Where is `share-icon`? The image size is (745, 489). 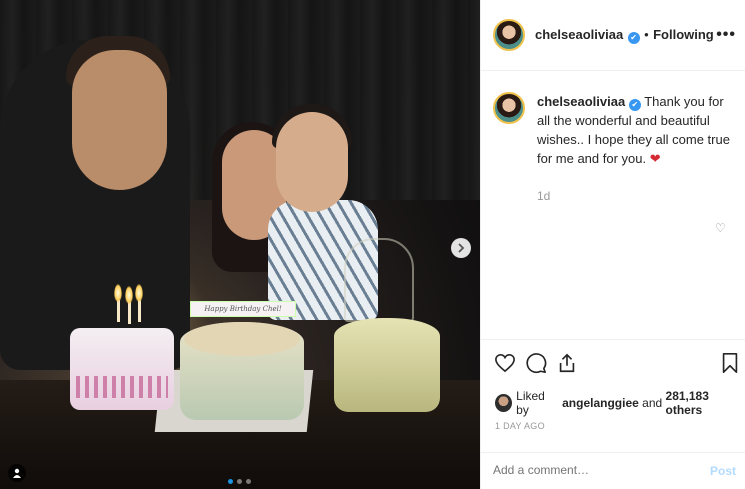 share-icon is located at coordinates (567, 363).